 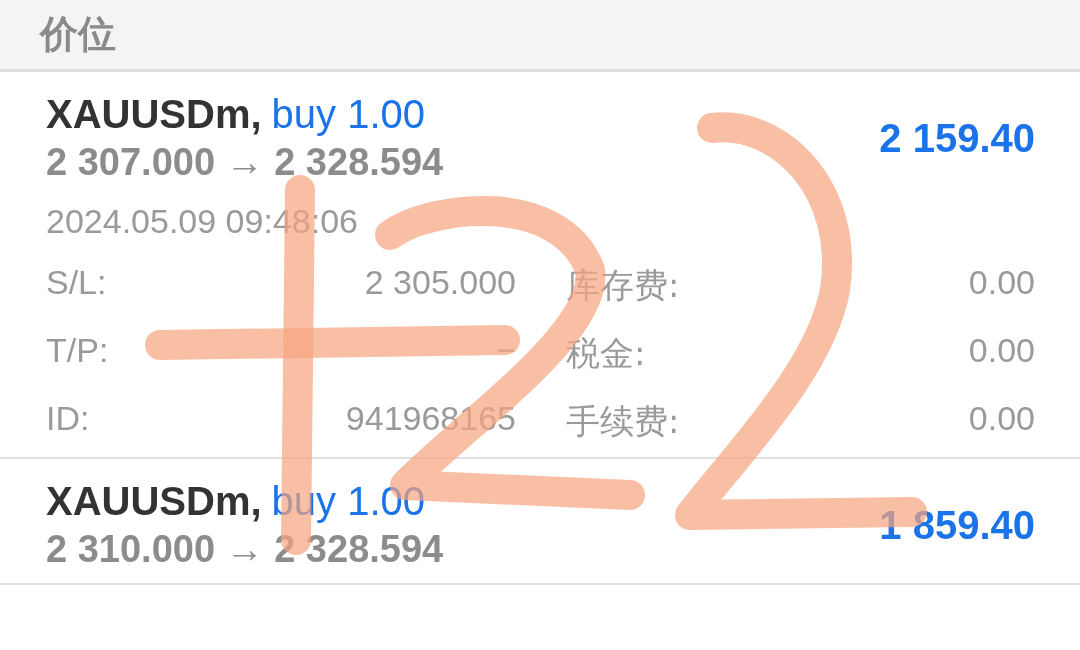 I want to click on detail-label: 税金:, so click(x=606, y=353).